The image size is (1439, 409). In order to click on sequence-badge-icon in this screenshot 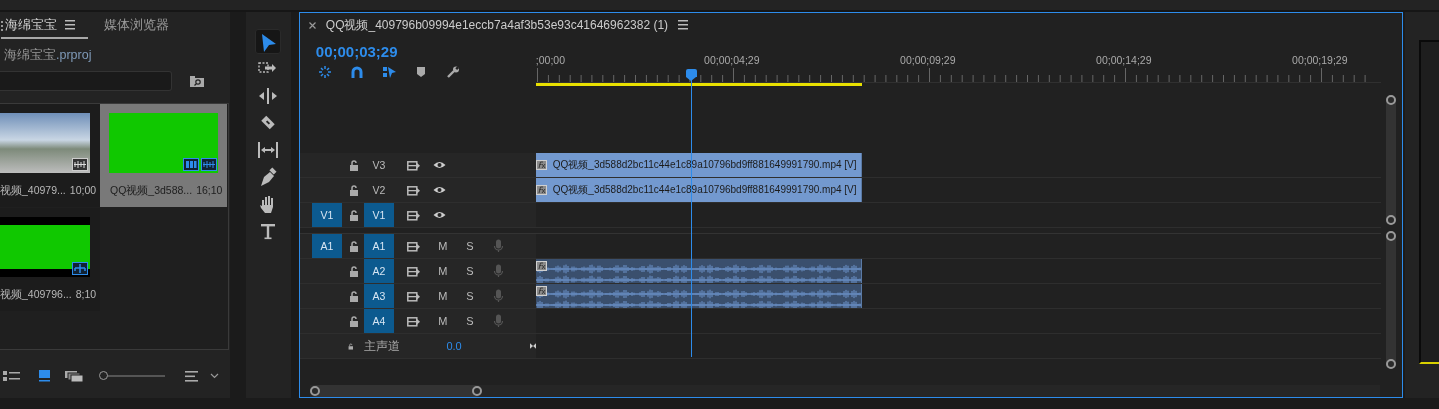, I will do `click(80, 268)`.